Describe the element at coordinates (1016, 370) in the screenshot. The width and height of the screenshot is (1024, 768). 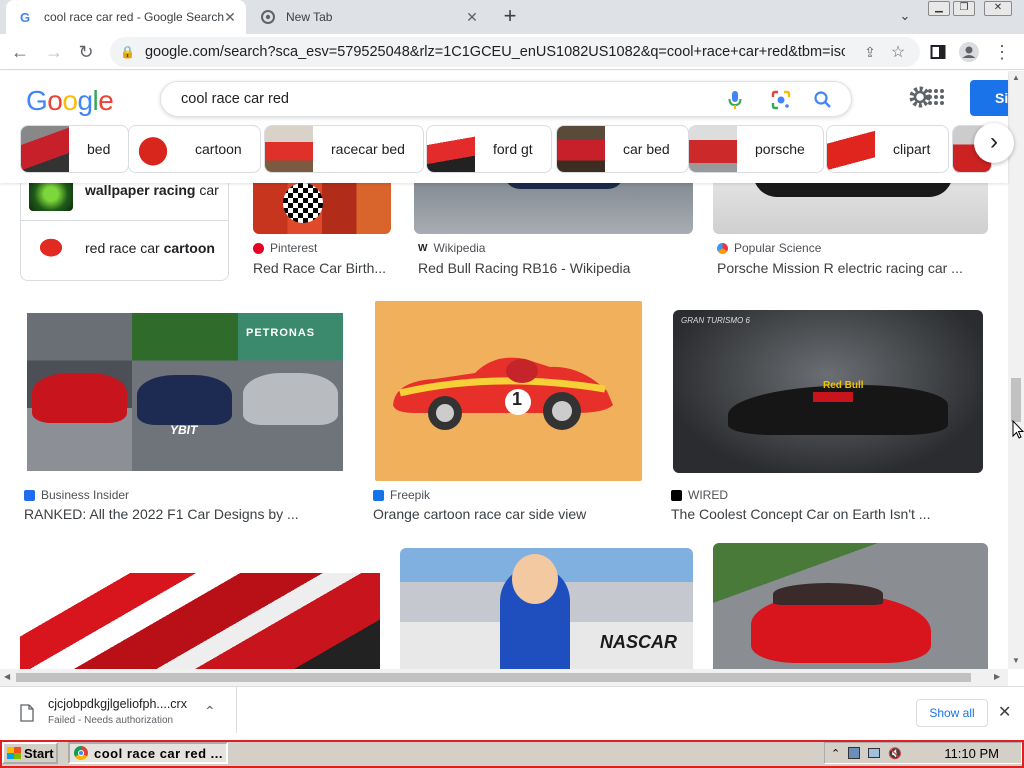
I see `vertical-scrollbar: ▲ ▼` at that location.